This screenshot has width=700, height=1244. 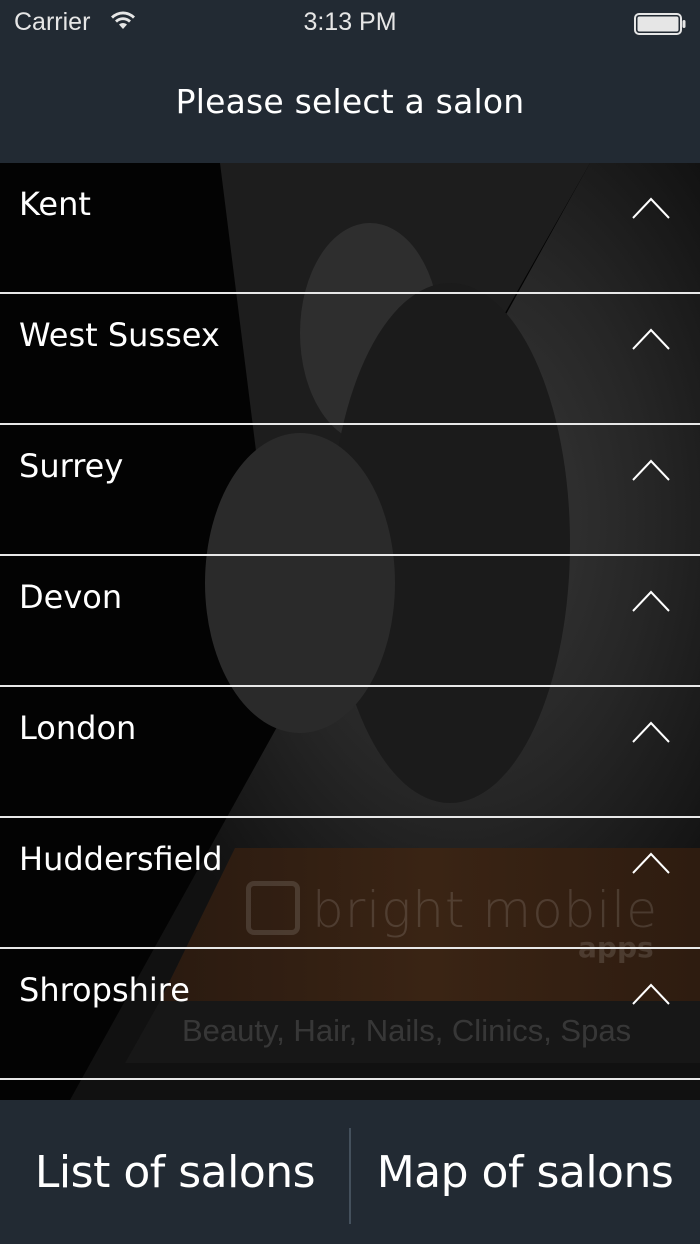 What do you see at coordinates (350, 490) in the screenshot?
I see `region-row-surrey: Surrey` at bounding box center [350, 490].